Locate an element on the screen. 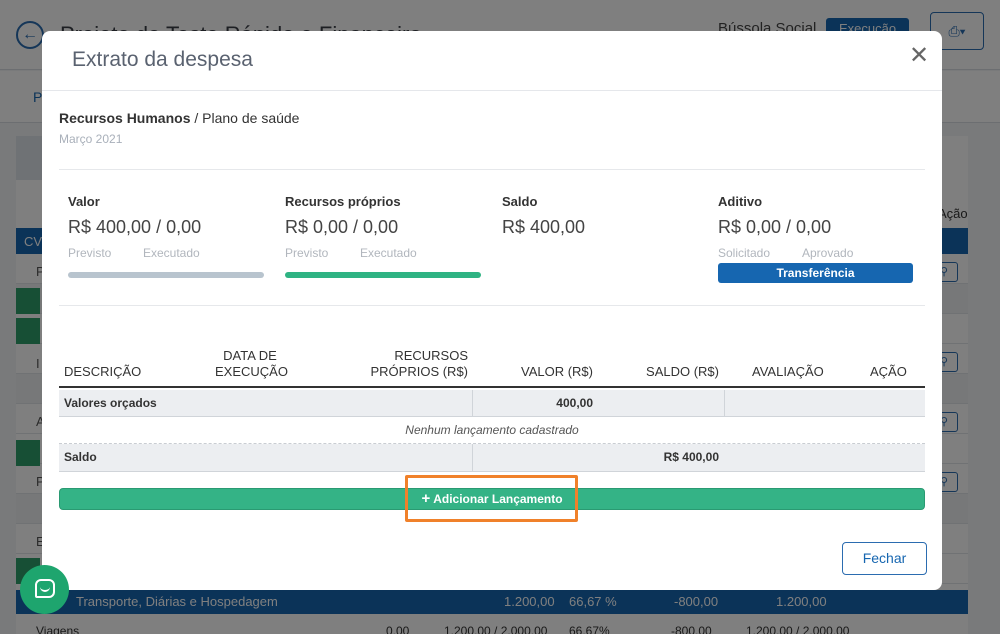 The width and height of the screenshot is (1000, 634). metric-valor: Valor R$ 400,00 / 0,00 Previsto Executado is located at coordinates (168, 236).